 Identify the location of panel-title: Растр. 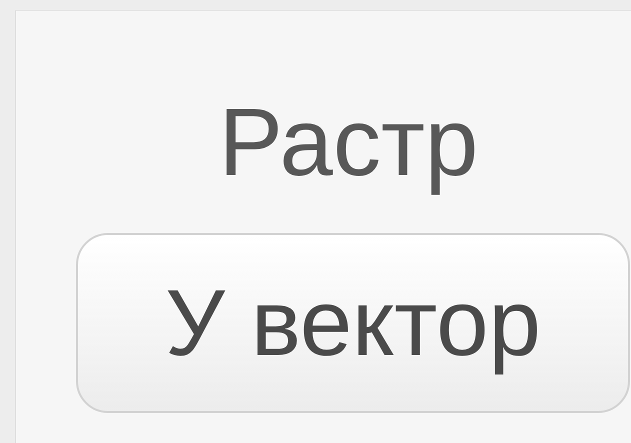
(348, 143).